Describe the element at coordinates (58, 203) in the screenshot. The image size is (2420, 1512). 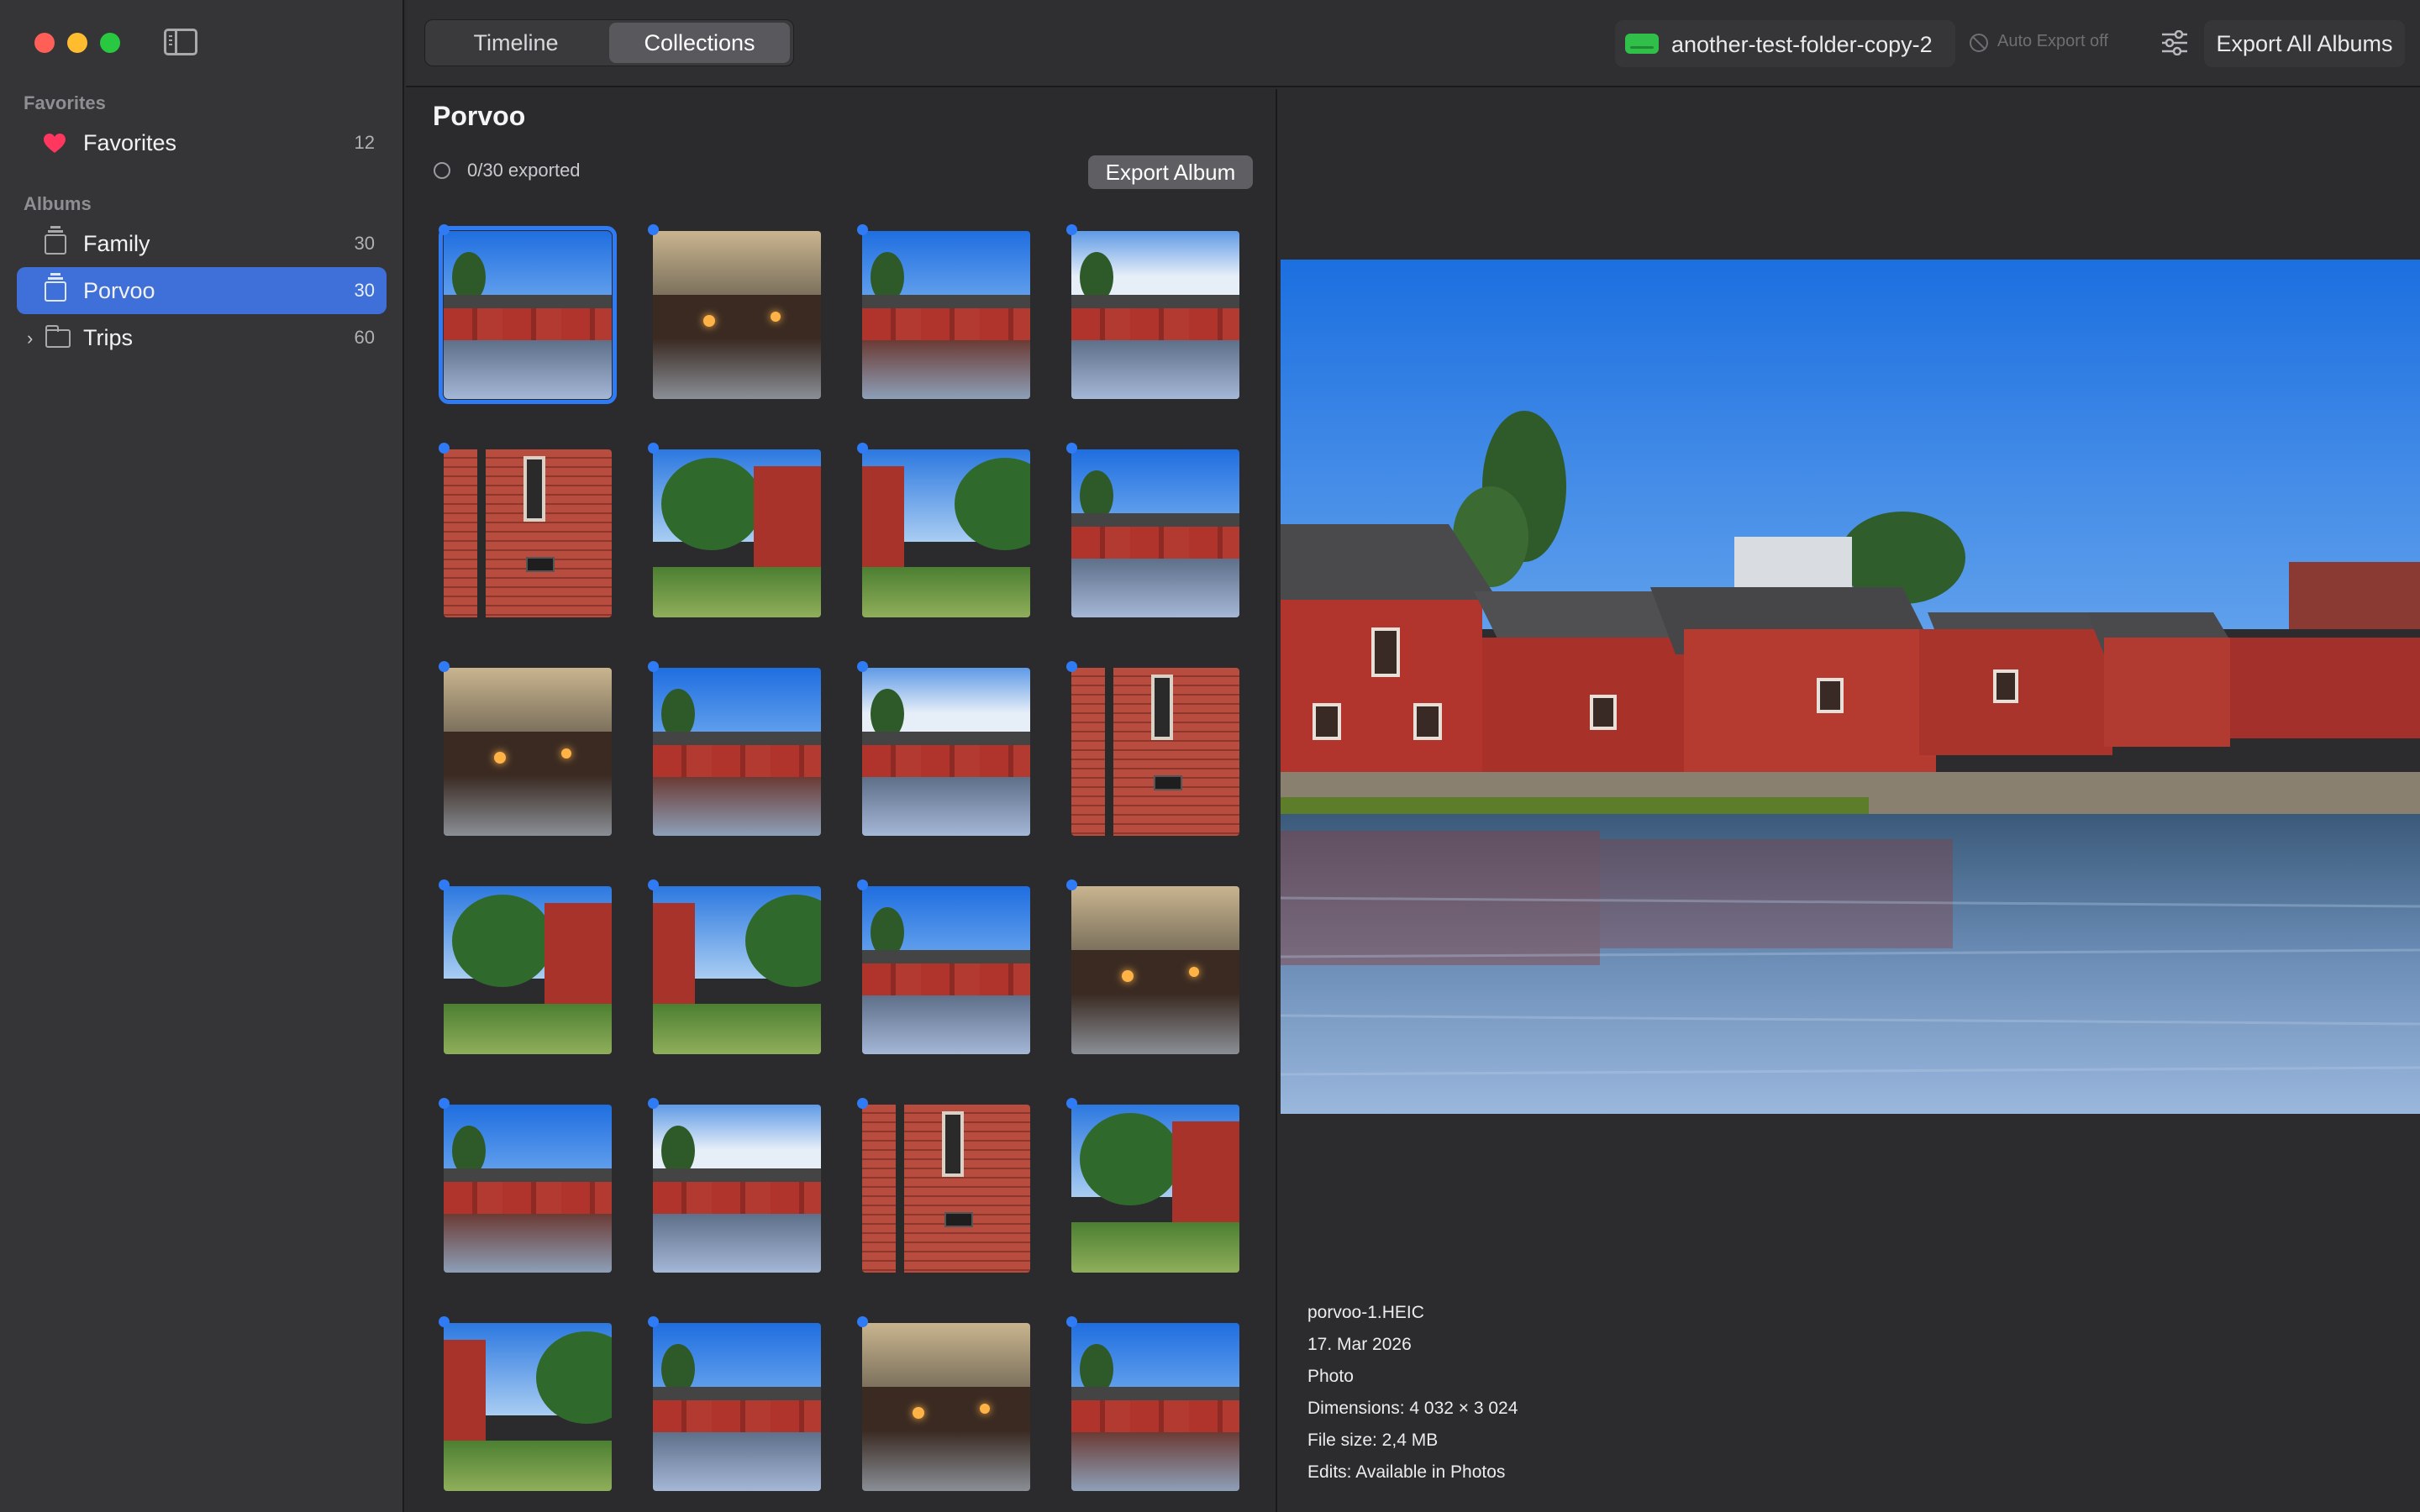
I see `albums-section-header: Albums` at that location.